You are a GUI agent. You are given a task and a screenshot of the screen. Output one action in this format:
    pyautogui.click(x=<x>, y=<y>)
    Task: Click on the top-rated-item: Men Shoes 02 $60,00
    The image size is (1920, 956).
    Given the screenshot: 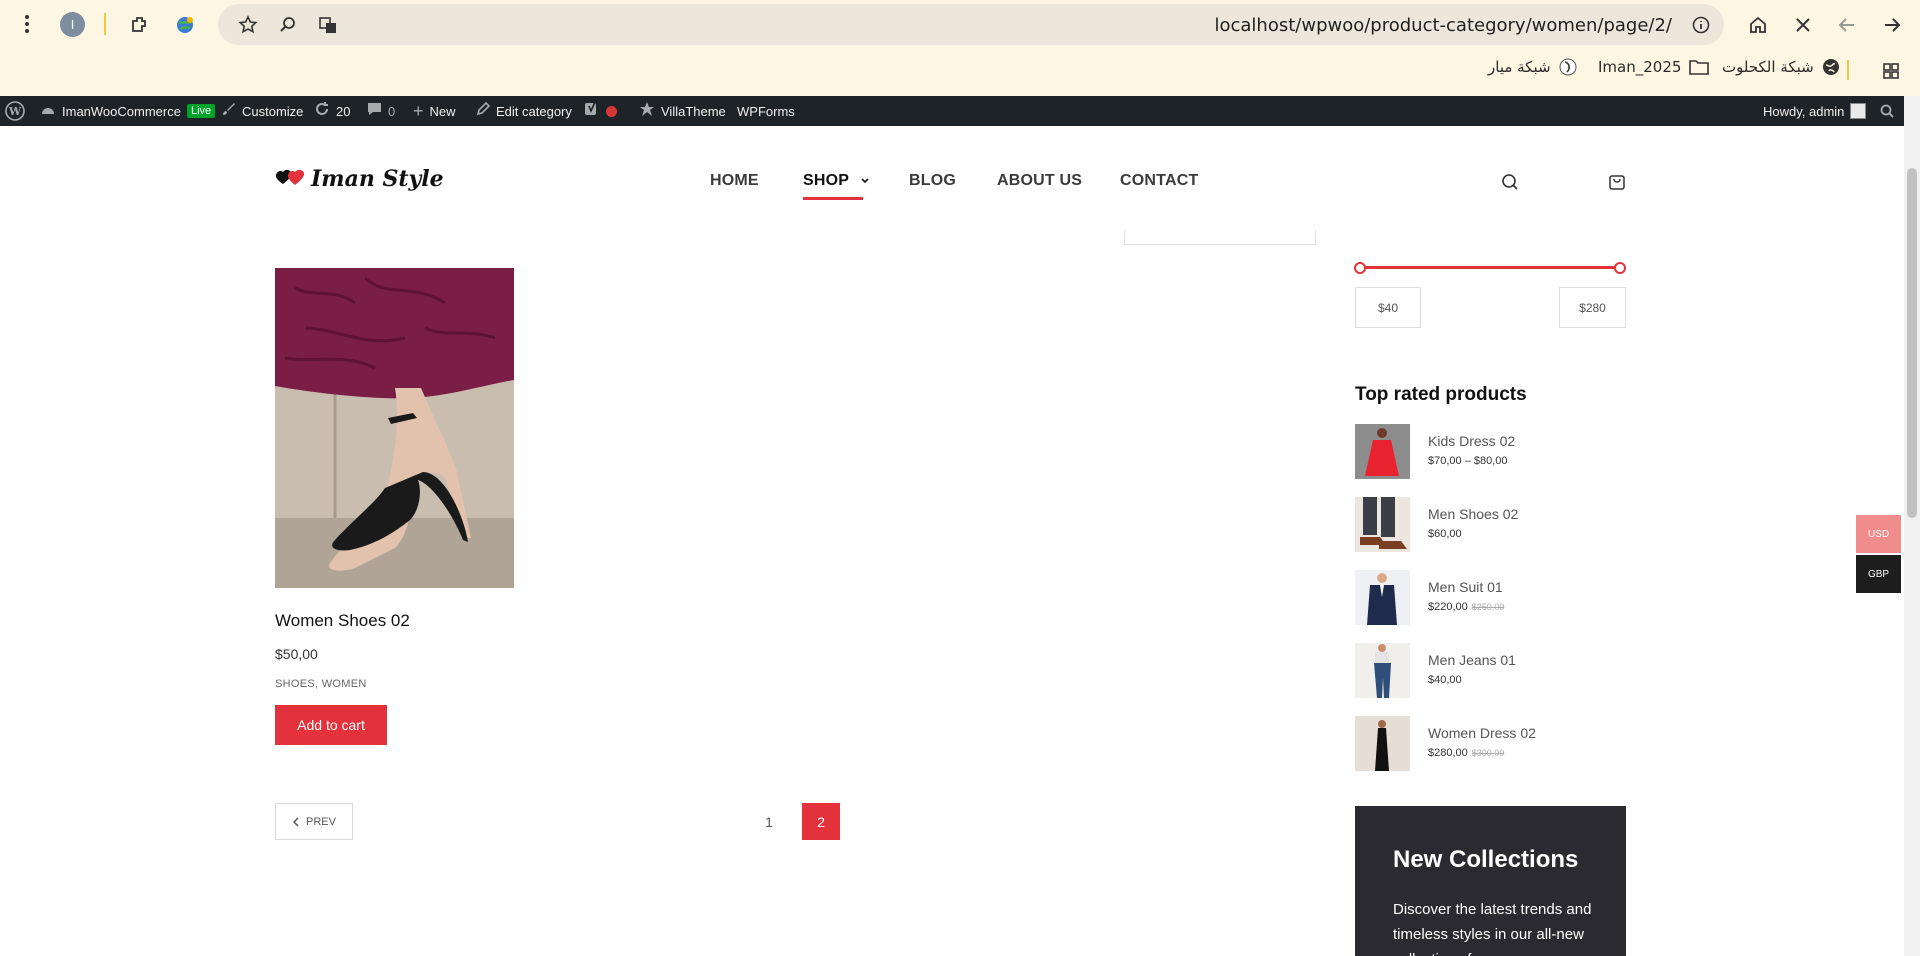 What is the action you would take?
    pyautogui.click(x=1490, y=524)
    